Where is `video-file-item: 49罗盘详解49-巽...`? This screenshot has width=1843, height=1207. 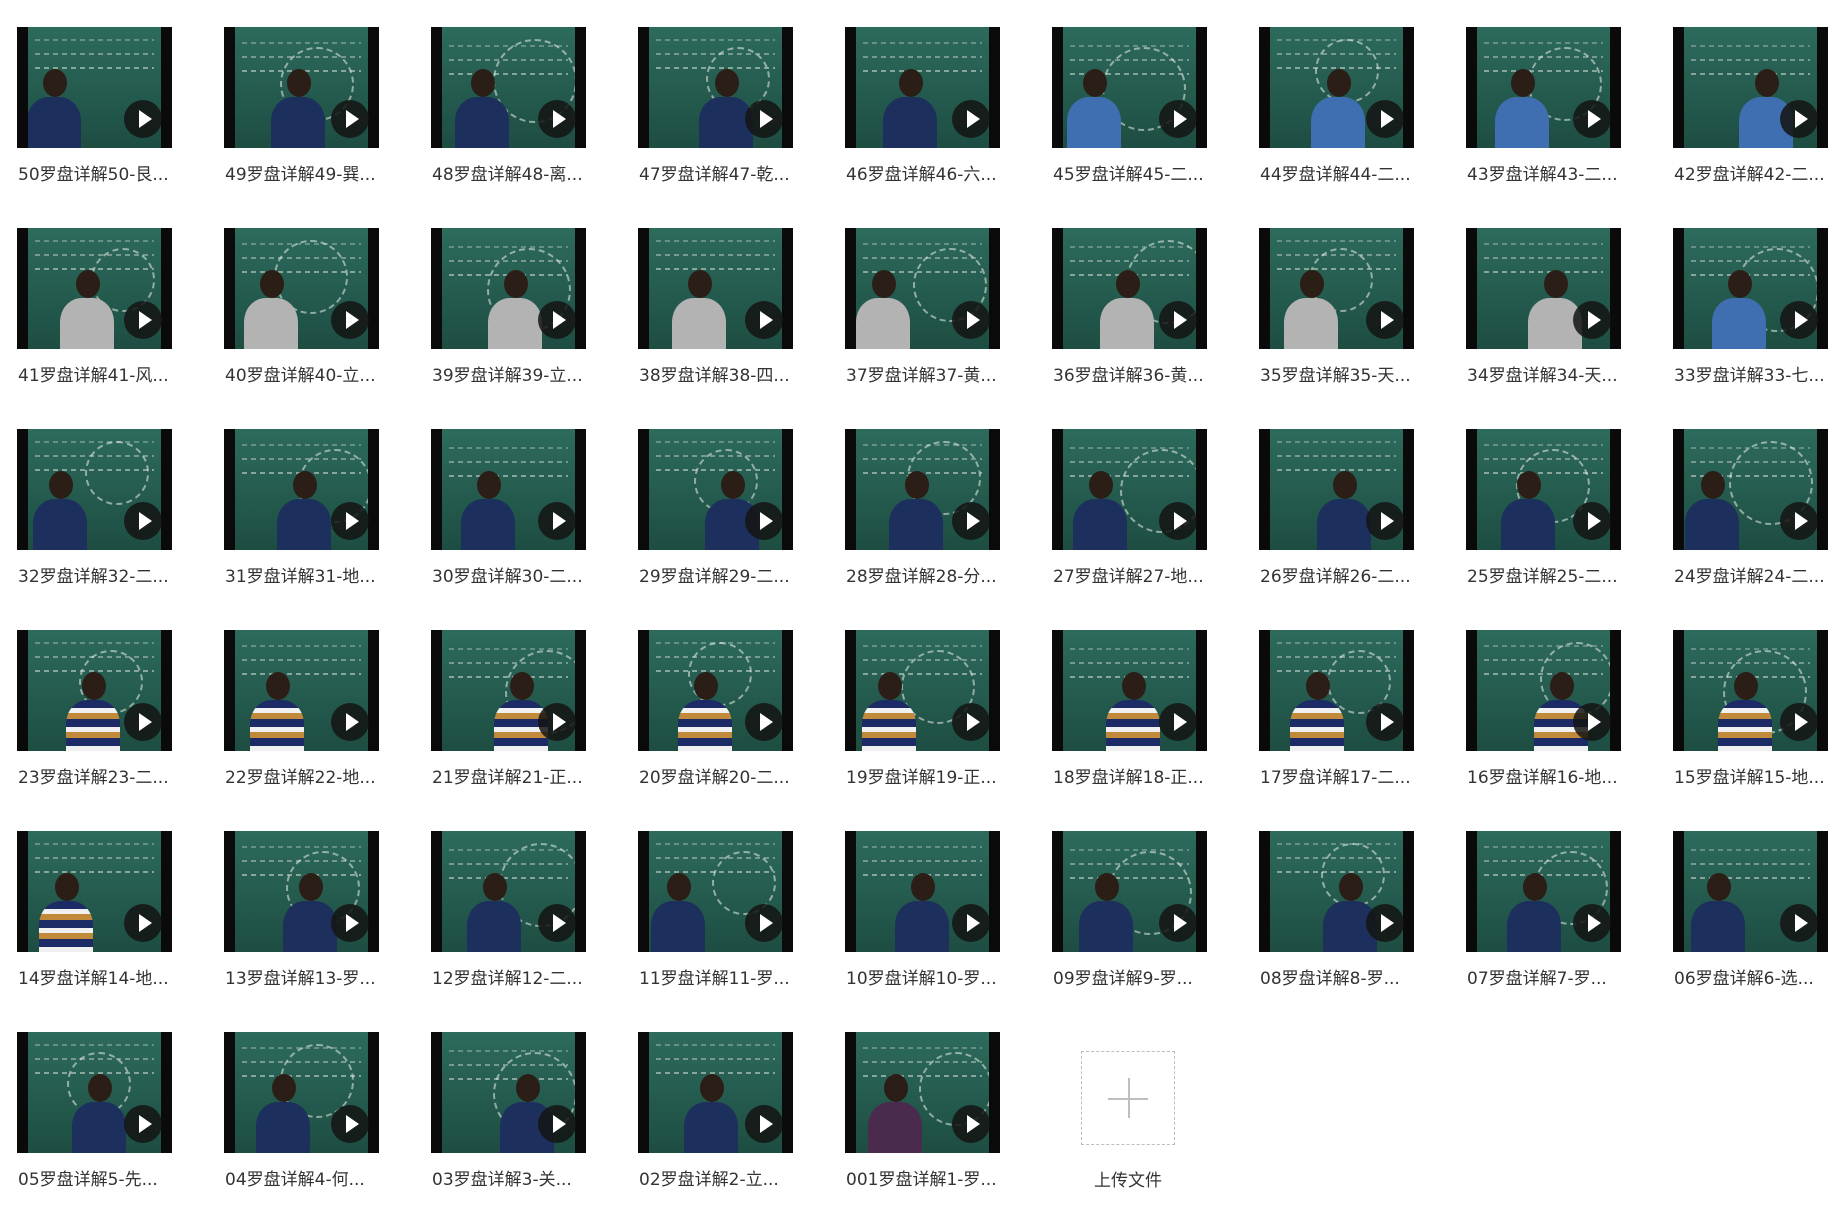
video-file-item: 49罗盘详解49-巽... is located at coordinates (295, 94).